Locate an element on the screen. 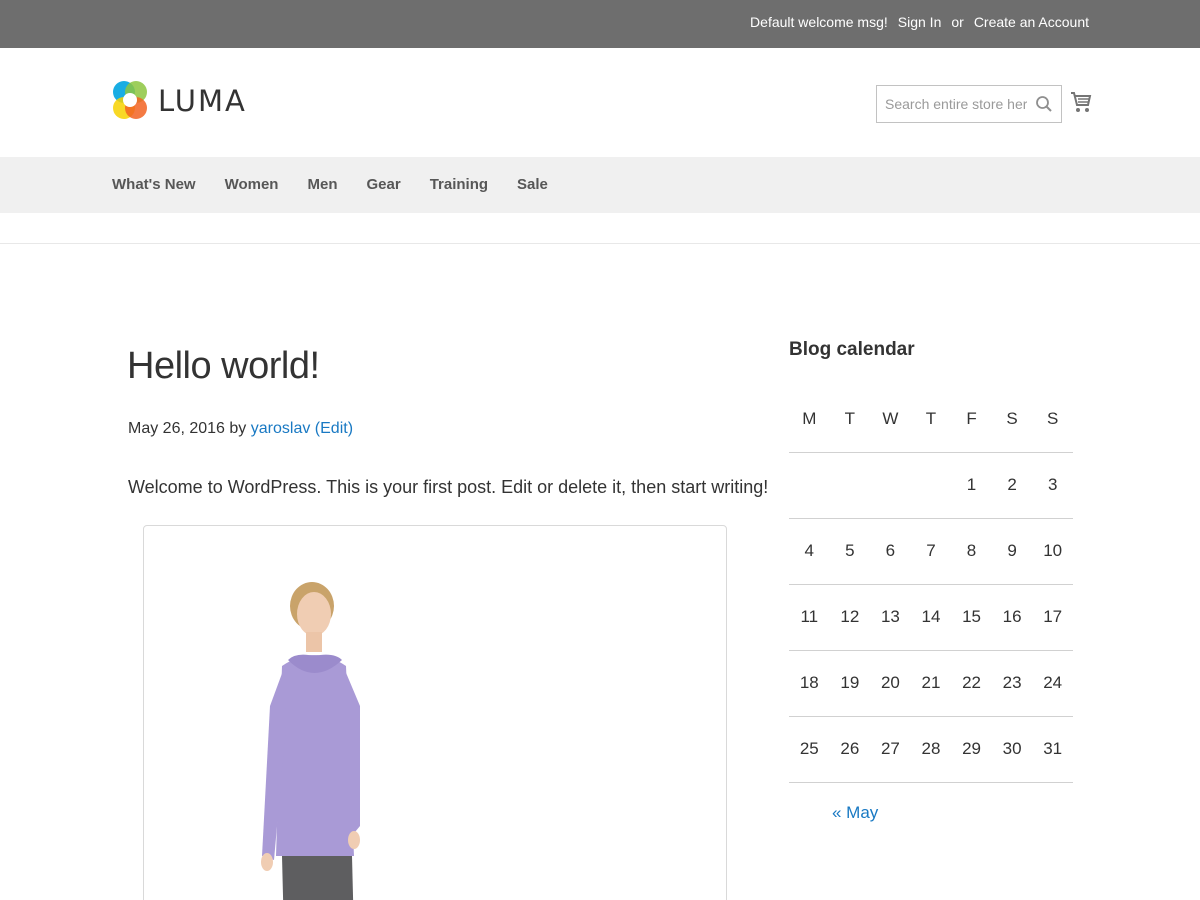  nav-item-women: Women is located at coordinates (252, 184).